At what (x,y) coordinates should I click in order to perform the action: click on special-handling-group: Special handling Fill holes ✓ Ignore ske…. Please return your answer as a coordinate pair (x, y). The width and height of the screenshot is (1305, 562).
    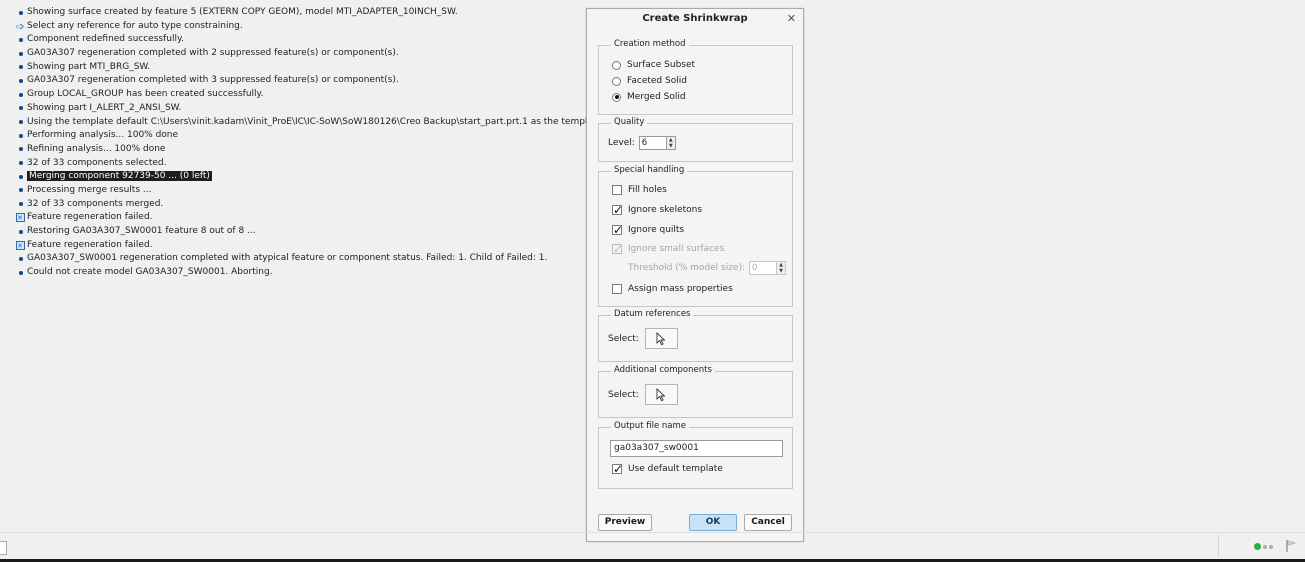
    Looking at the image, I should click on (695, 236).